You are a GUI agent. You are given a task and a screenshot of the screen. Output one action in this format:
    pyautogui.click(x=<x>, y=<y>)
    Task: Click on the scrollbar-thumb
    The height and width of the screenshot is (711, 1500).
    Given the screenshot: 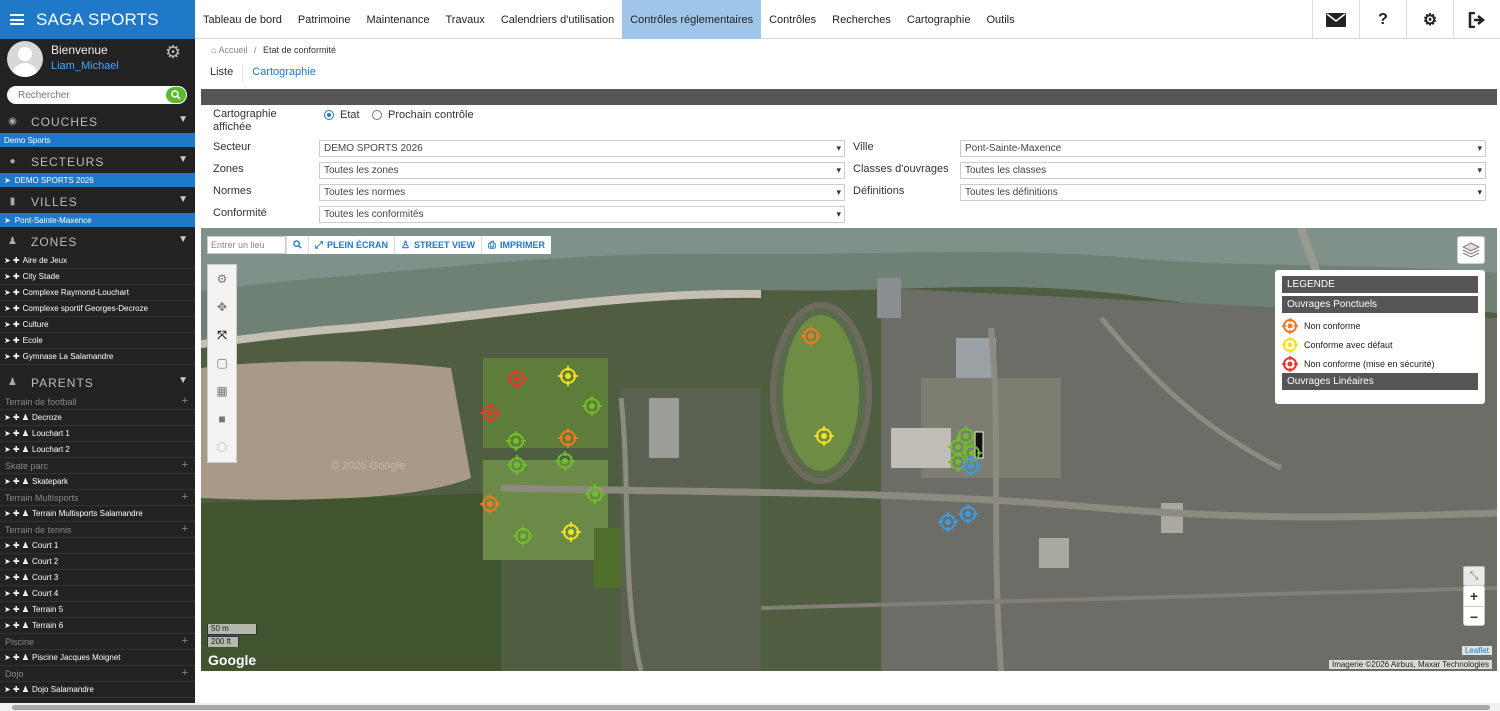 What is the action you would take?
    pyautogui.click(x=751, y=707)
    